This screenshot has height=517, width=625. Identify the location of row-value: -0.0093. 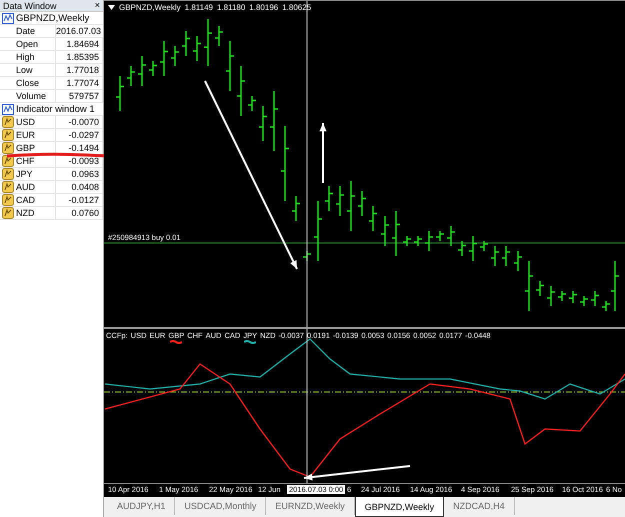
(79, 161).